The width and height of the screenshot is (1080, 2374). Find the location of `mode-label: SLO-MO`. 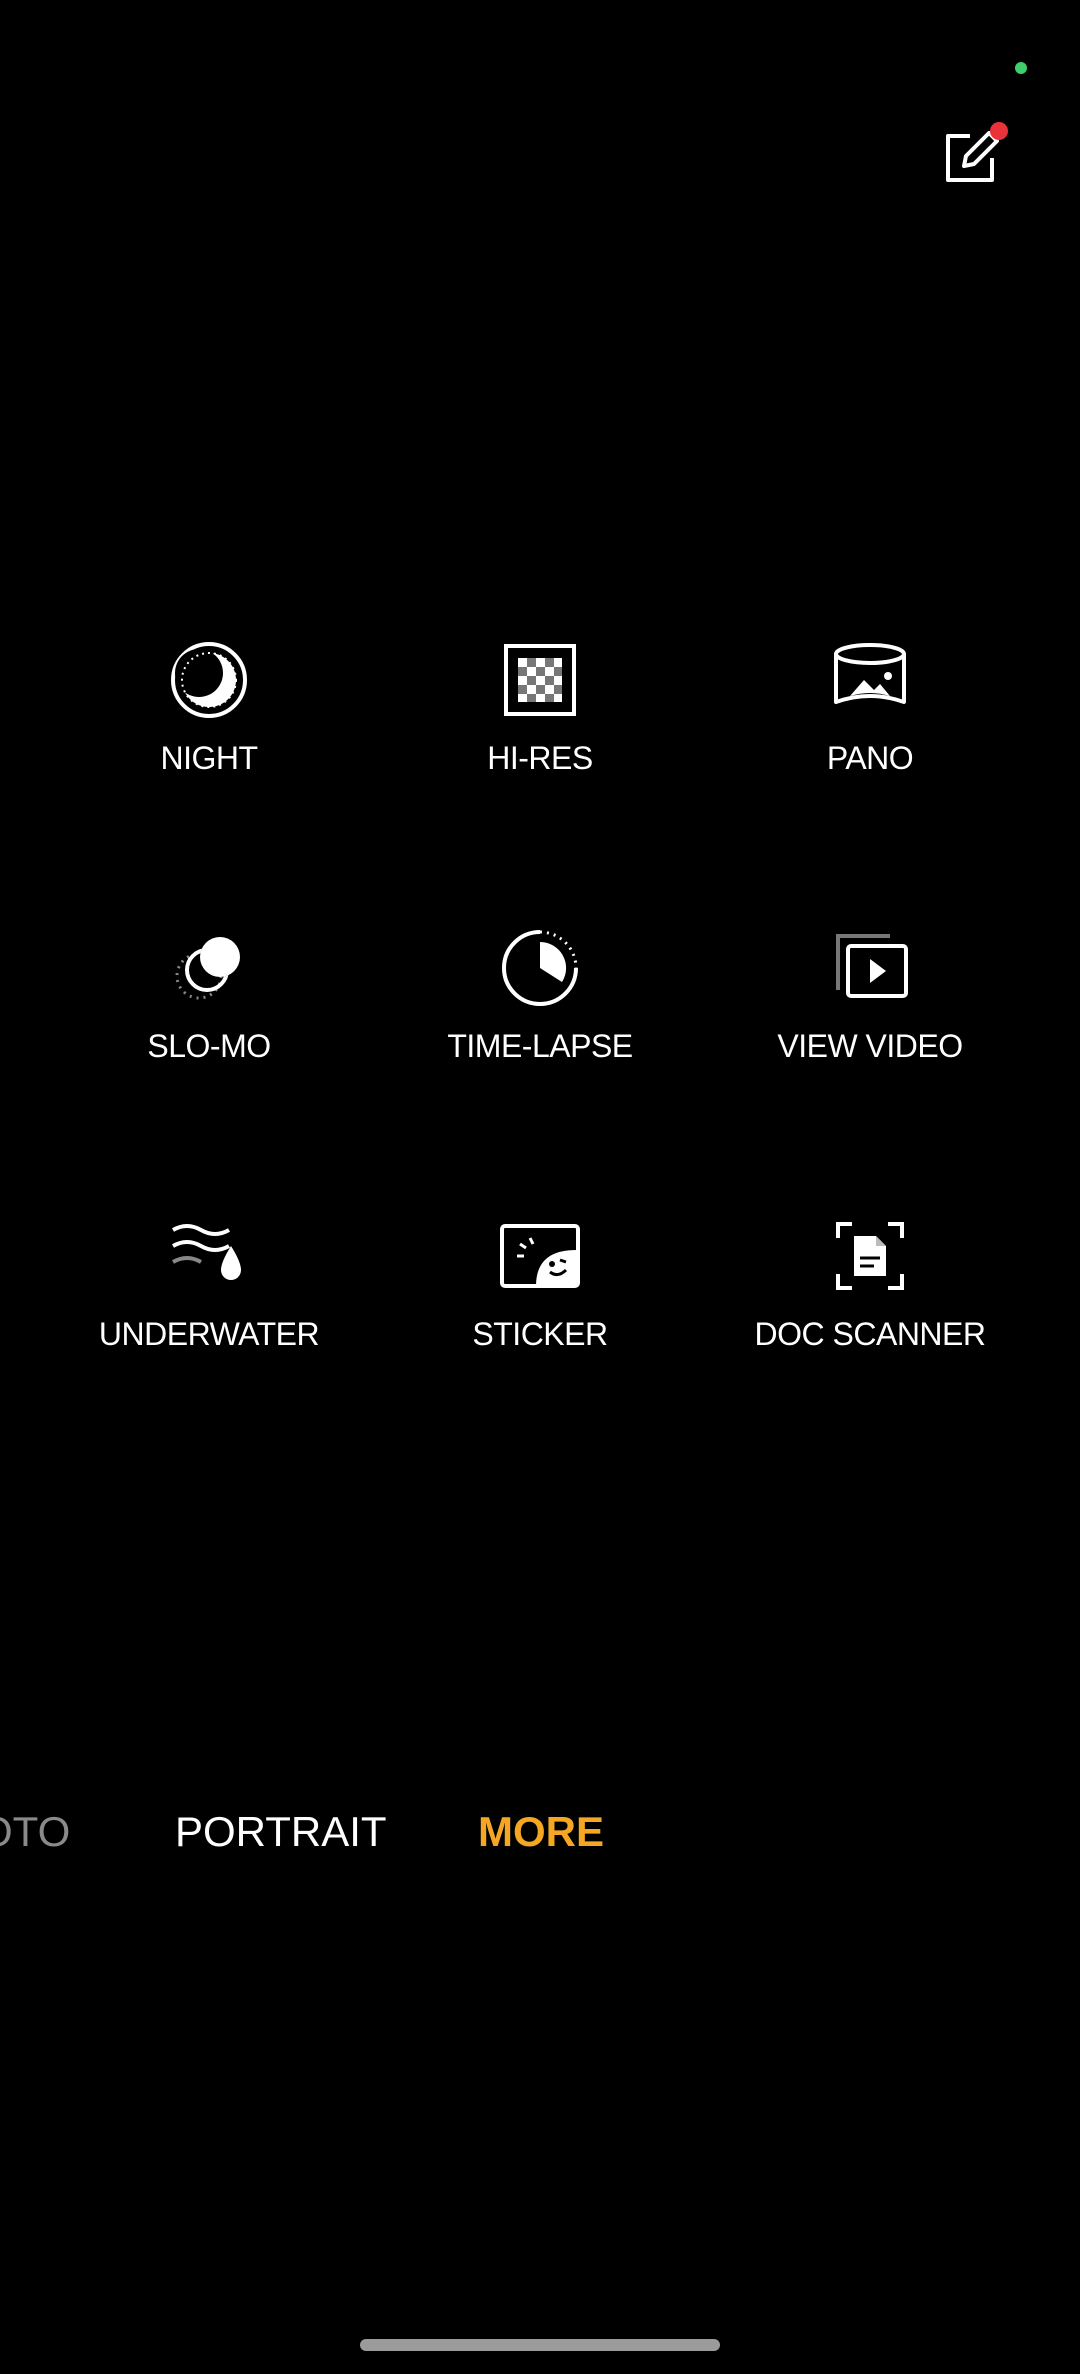

mode-label: SLO-MO is located at coordinates (209, 1046).